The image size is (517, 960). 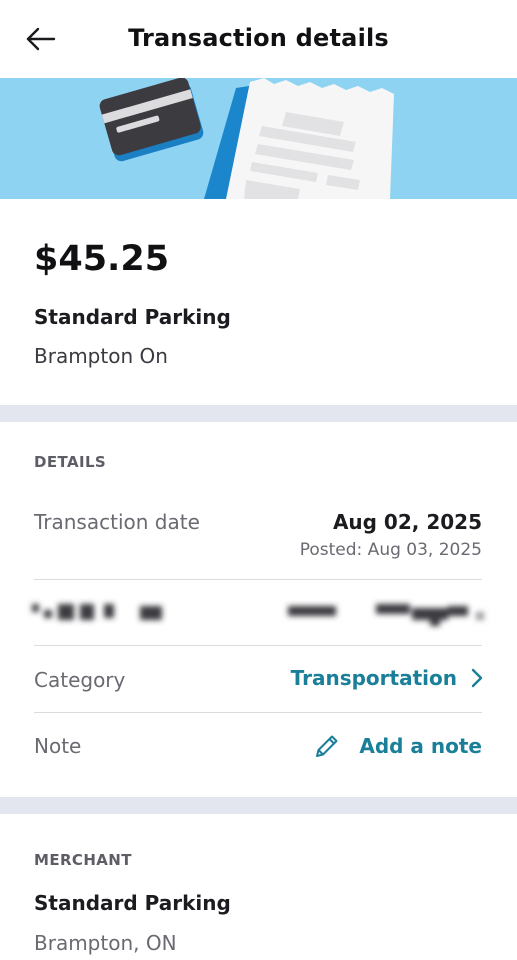 What do you see at coordinates (105, 943) in the screenshot?
I see `merchant-section-address: Brampton, ON` at bounding box center [105, 943].